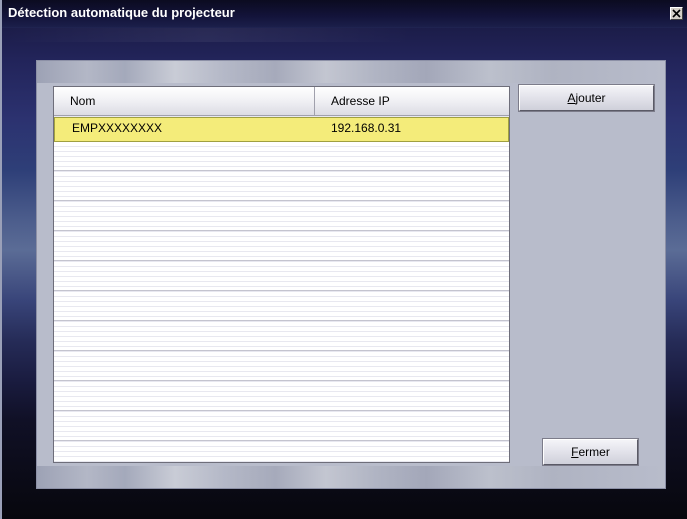  I want to click on close-icon, so click(676, 14).